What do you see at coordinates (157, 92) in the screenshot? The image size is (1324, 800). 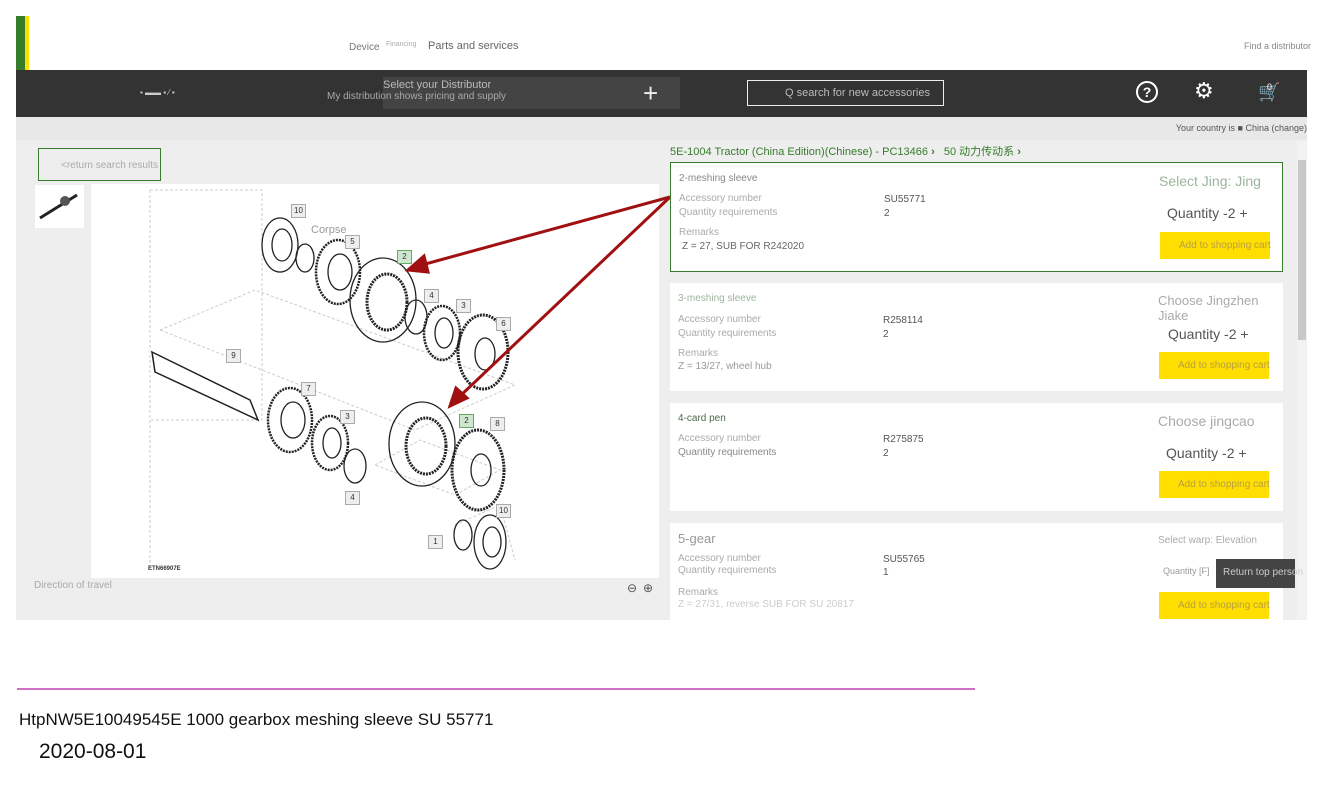 I see `logo-blurred: ▪ ▬▬ ▪ ⁄ ▪` at bounding box center [157, 92].